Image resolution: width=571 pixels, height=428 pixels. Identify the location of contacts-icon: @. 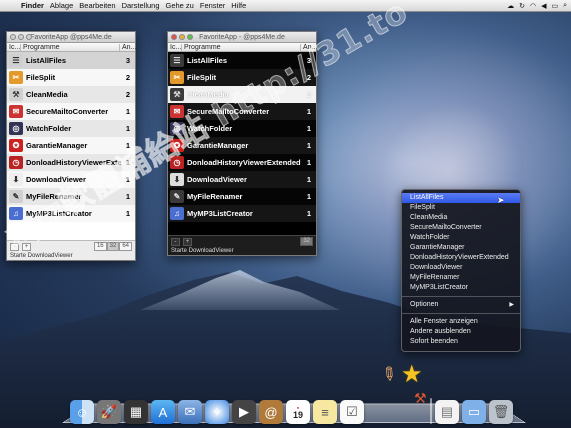
(271, 412).